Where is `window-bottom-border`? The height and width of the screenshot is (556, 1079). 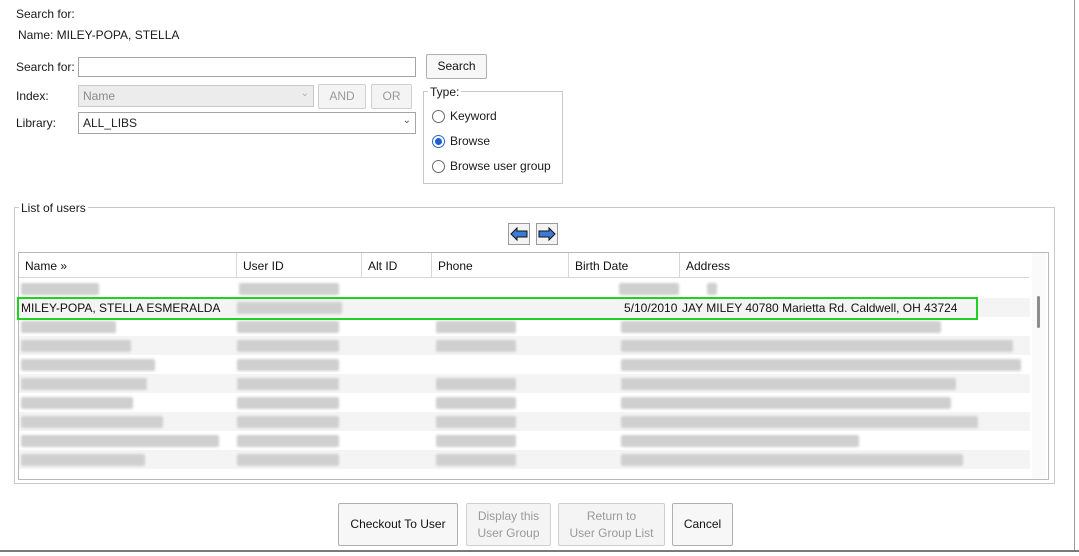 window-bottom-border is located at coordinates (539, 551).